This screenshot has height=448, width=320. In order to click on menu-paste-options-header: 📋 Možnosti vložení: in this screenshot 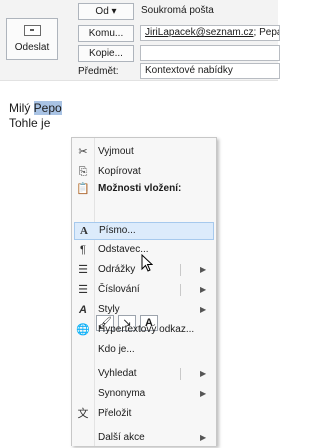, I will do `click(144, 189)`.